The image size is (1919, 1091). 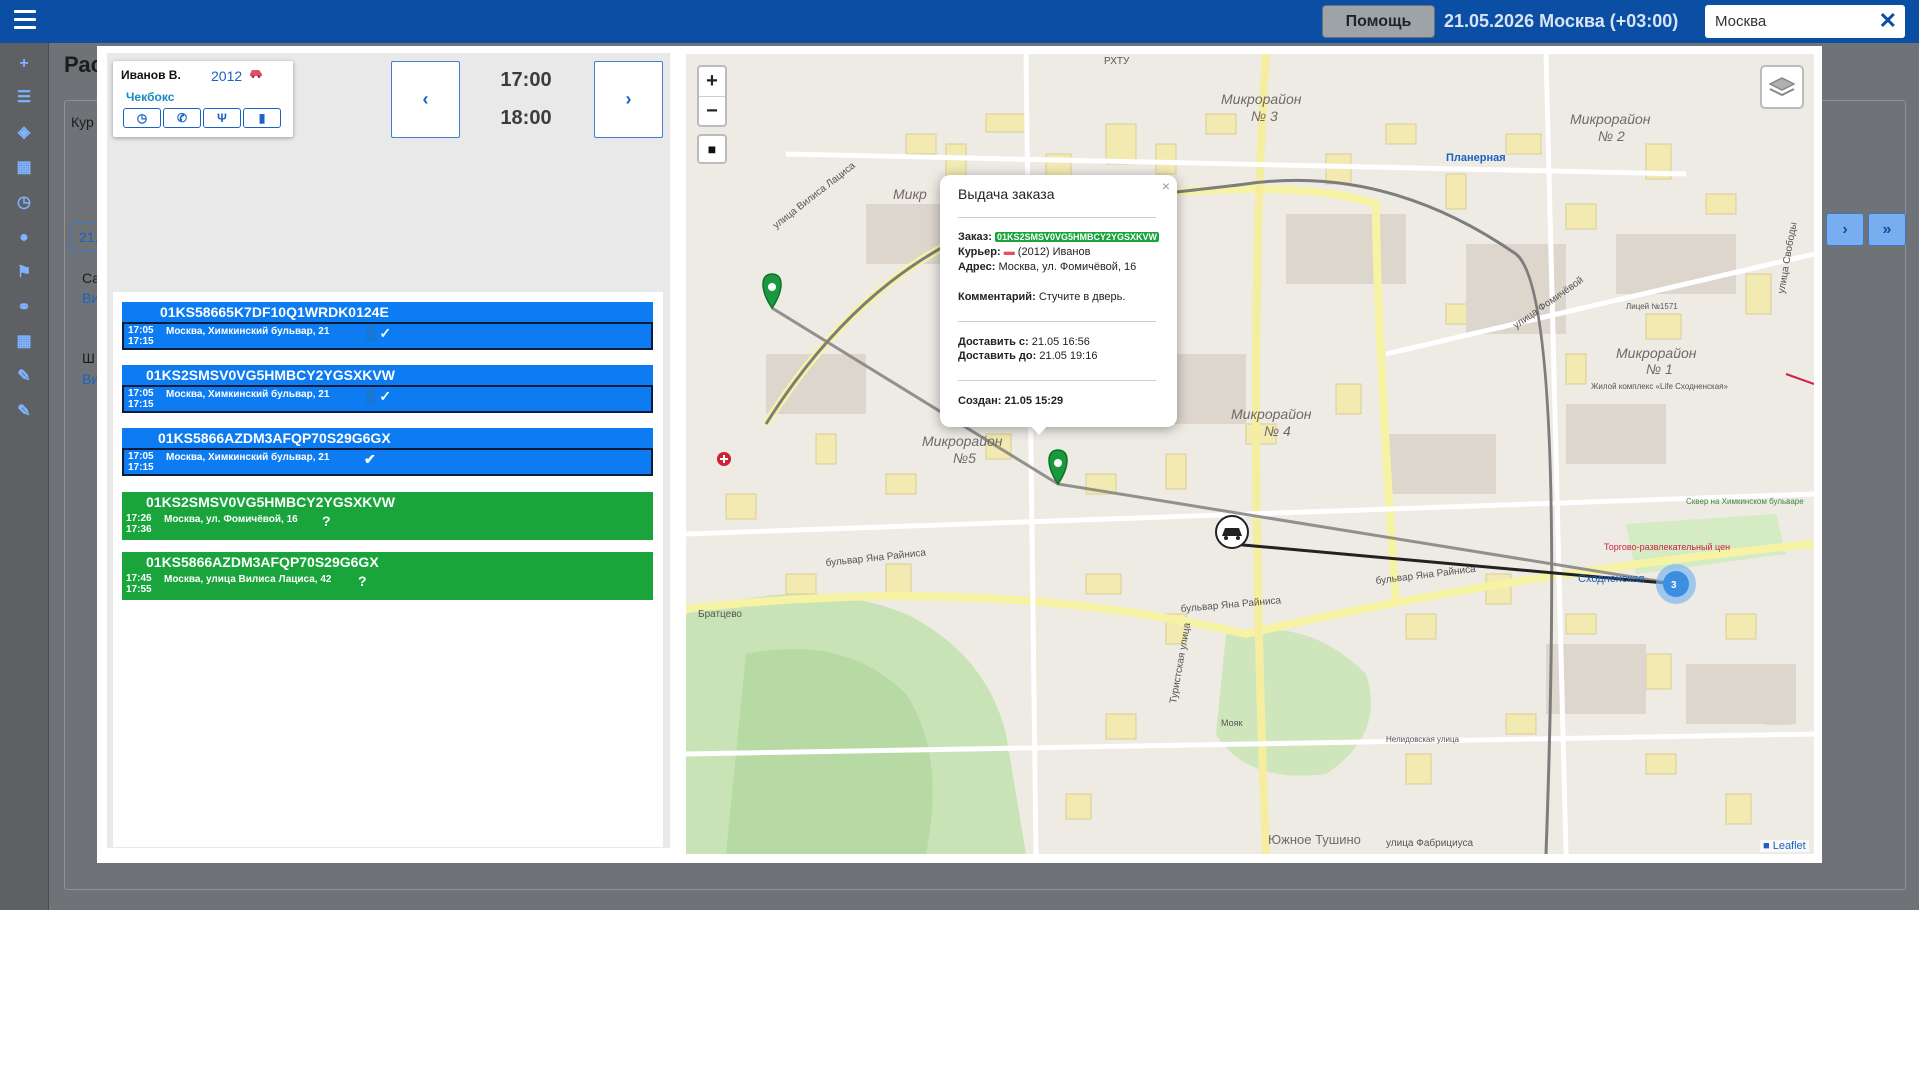 I want to click on car-marker-icon, so click(x=1232, y=532).